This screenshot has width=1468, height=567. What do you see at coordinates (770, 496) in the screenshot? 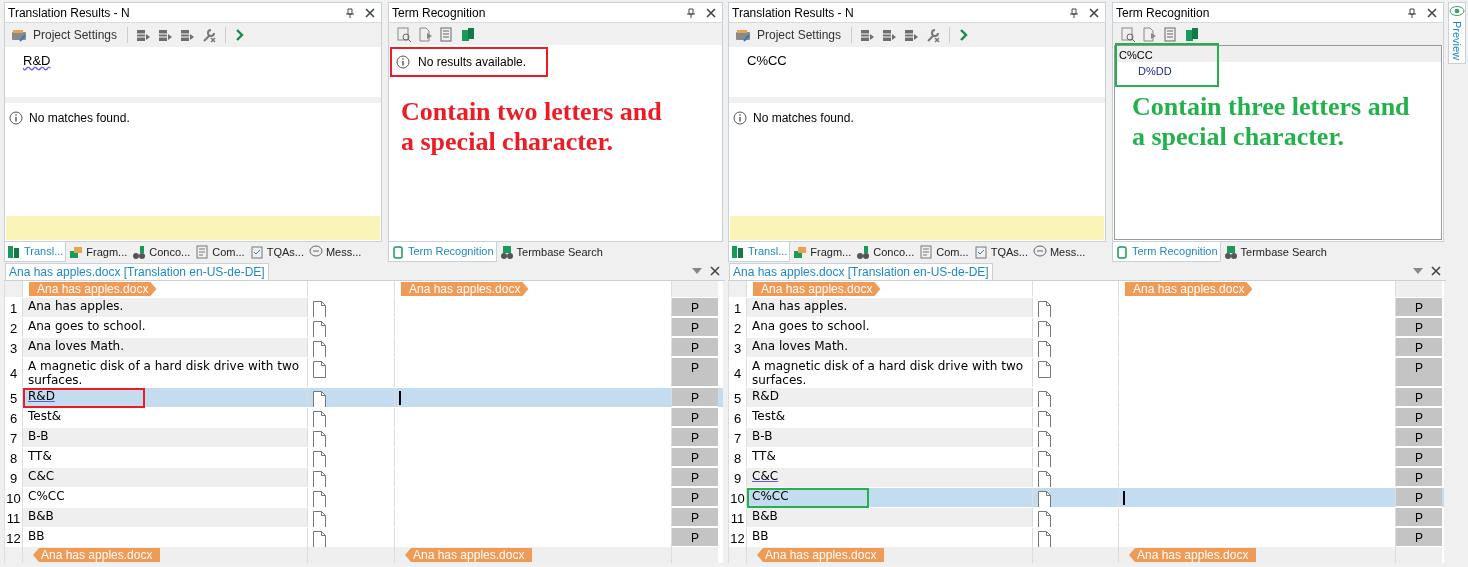
I see `source-text: C%CC` at bounding box center [770, 496].